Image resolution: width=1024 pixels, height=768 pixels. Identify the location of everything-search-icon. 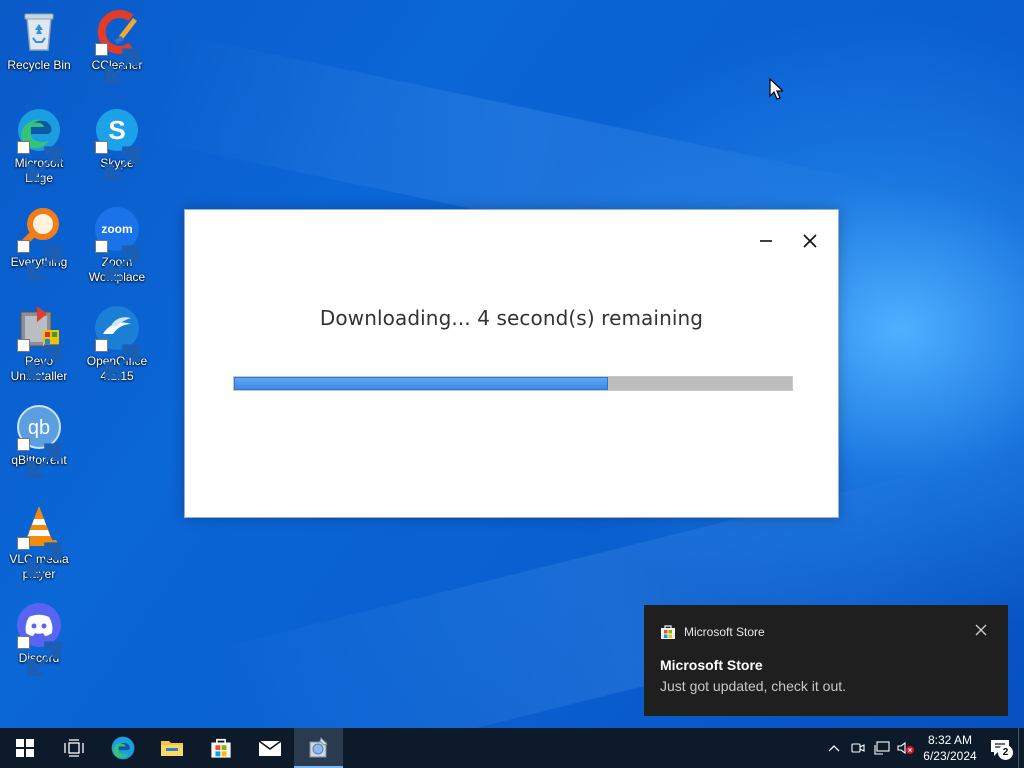
(39, 243).